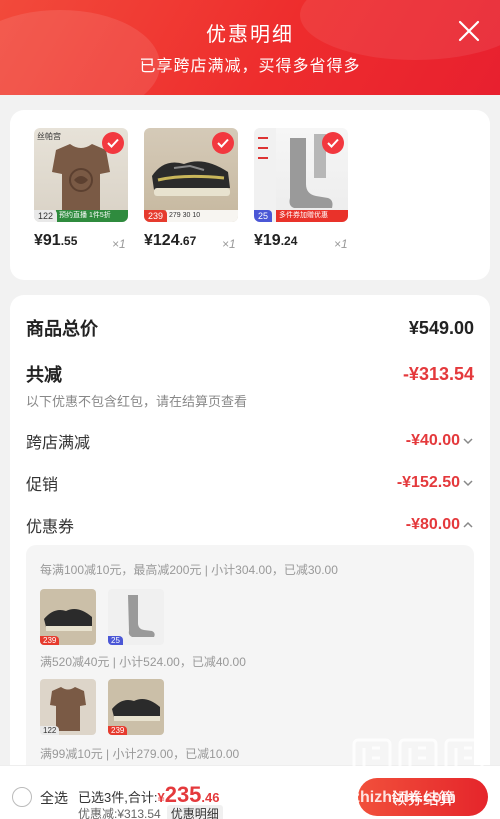 The height and width of the screenshot is (819, 500). What do you see at coordinates (250, 525) in the screenshot?
I see `detail-row-coupon: 优惠券 -¥80.00` at bounding box center [250, 525].